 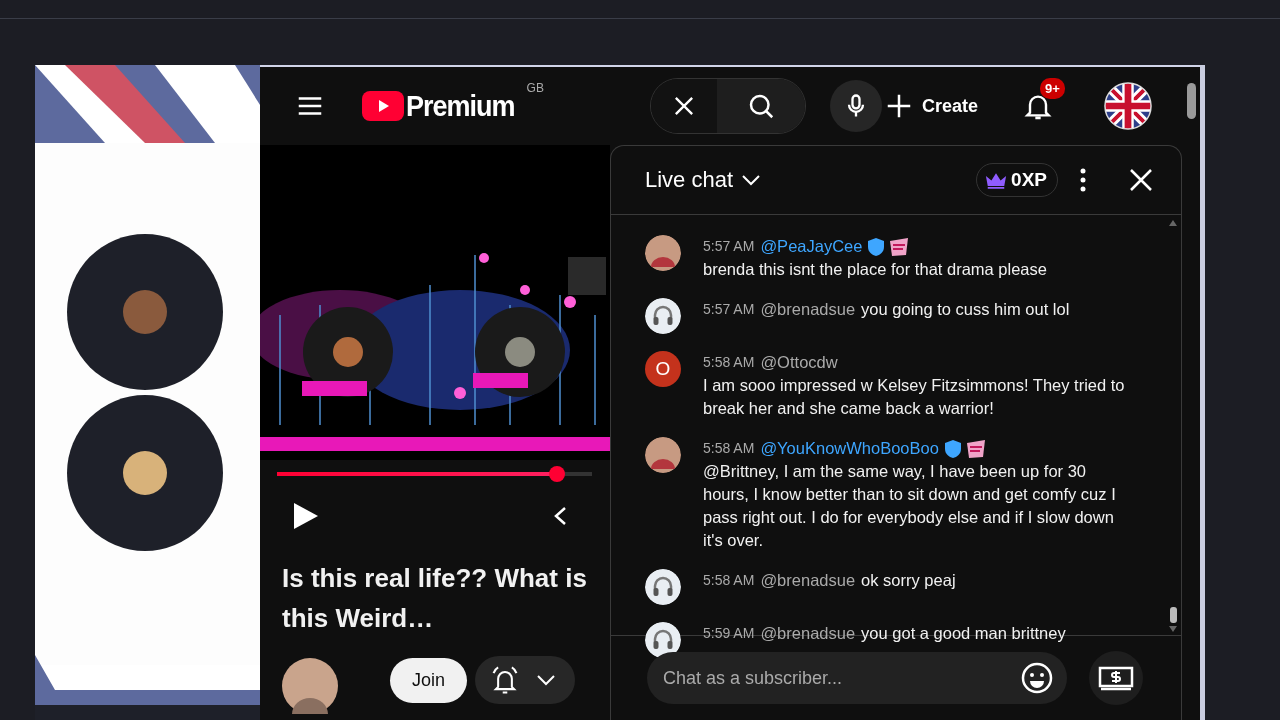 I want to click on region-code: GB, so click(x=535, y=87).